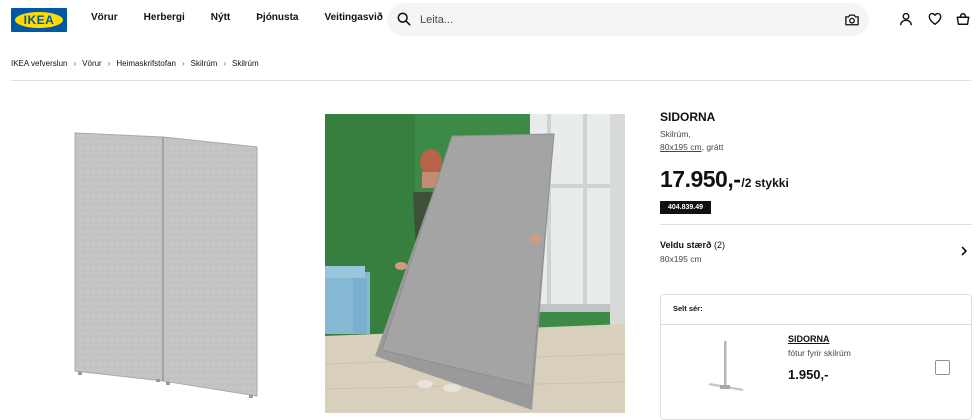 This screenshot has height=420, width=980. Describe the element at coordinates (964, 251) in the screenshot. I see `chevron-right-icon` at that location.